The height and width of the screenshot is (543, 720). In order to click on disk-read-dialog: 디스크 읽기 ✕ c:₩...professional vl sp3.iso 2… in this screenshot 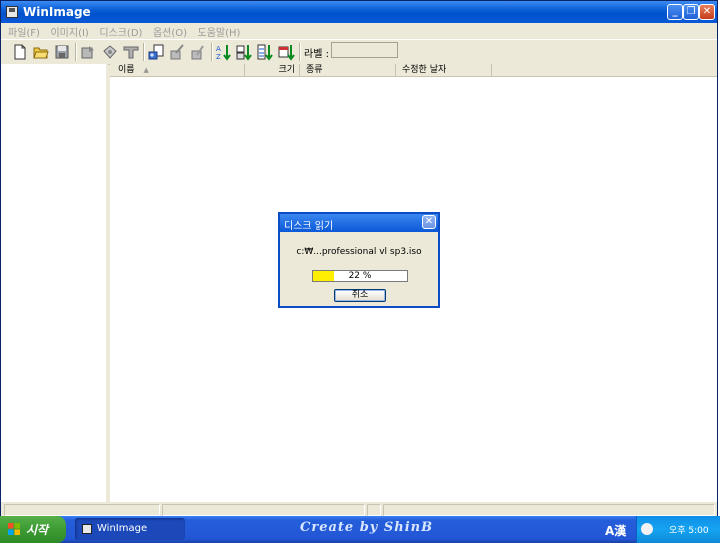, I will do `click(359, 260)`.